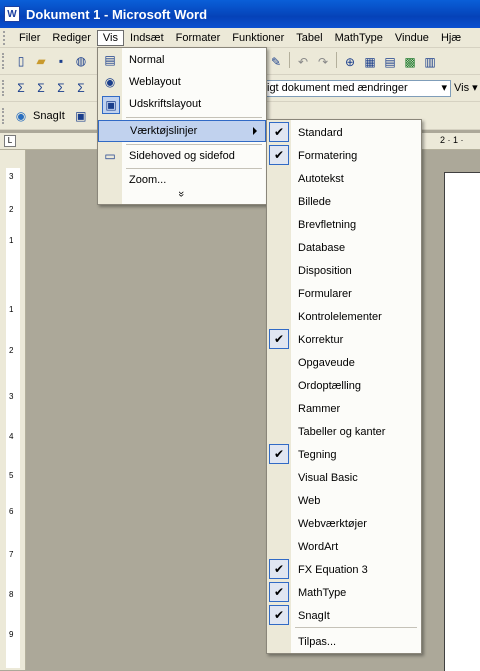 This screenshot has width=480, height=671. I want to click on insert-excel-icon: ▩, so click(410, 62).